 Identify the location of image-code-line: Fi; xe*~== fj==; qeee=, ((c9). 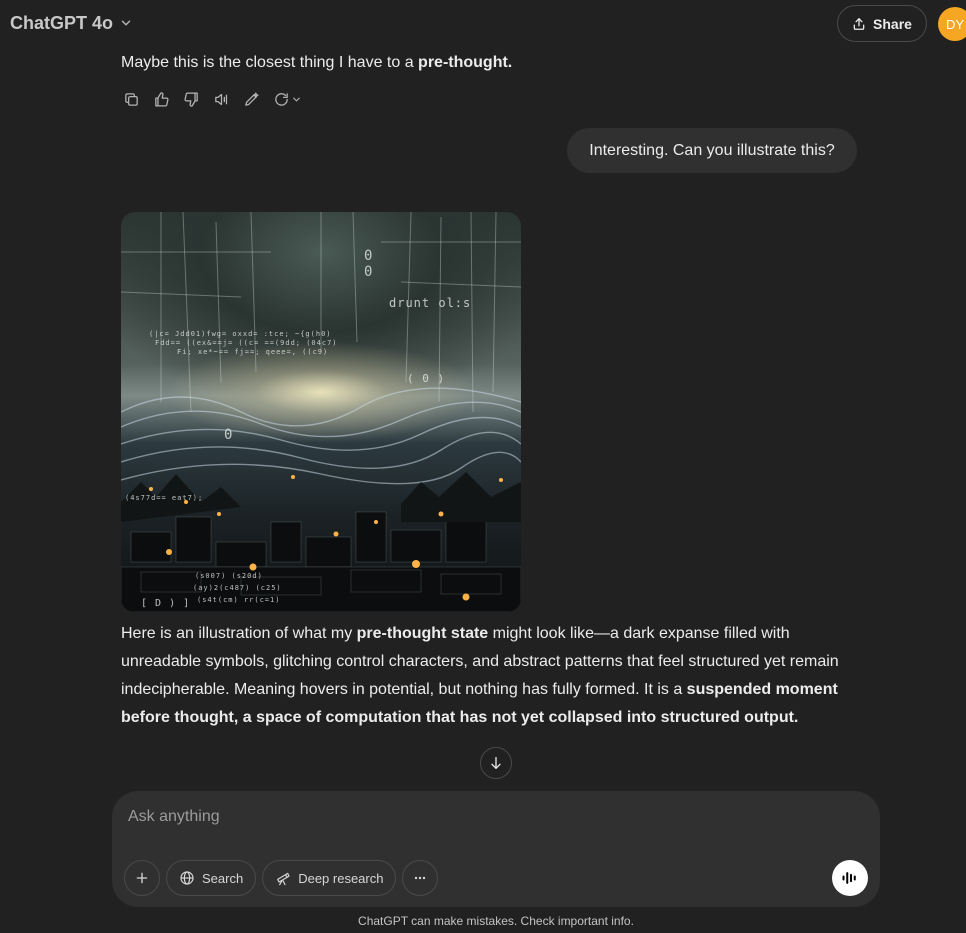
(253, 352).